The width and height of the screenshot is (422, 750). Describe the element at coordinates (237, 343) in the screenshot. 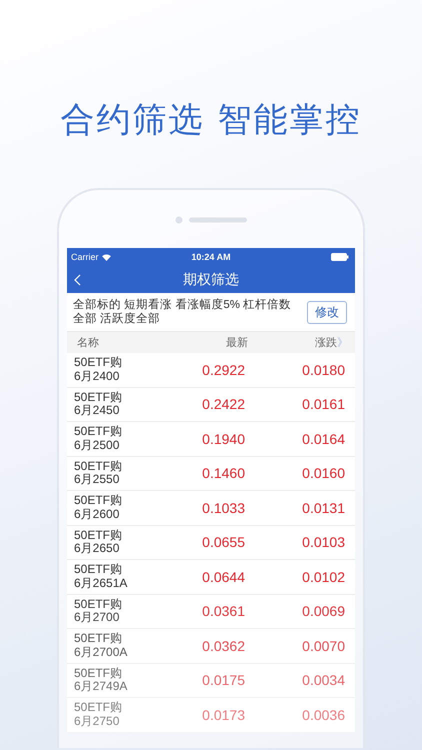

I see `column-header: 最新` at that location.